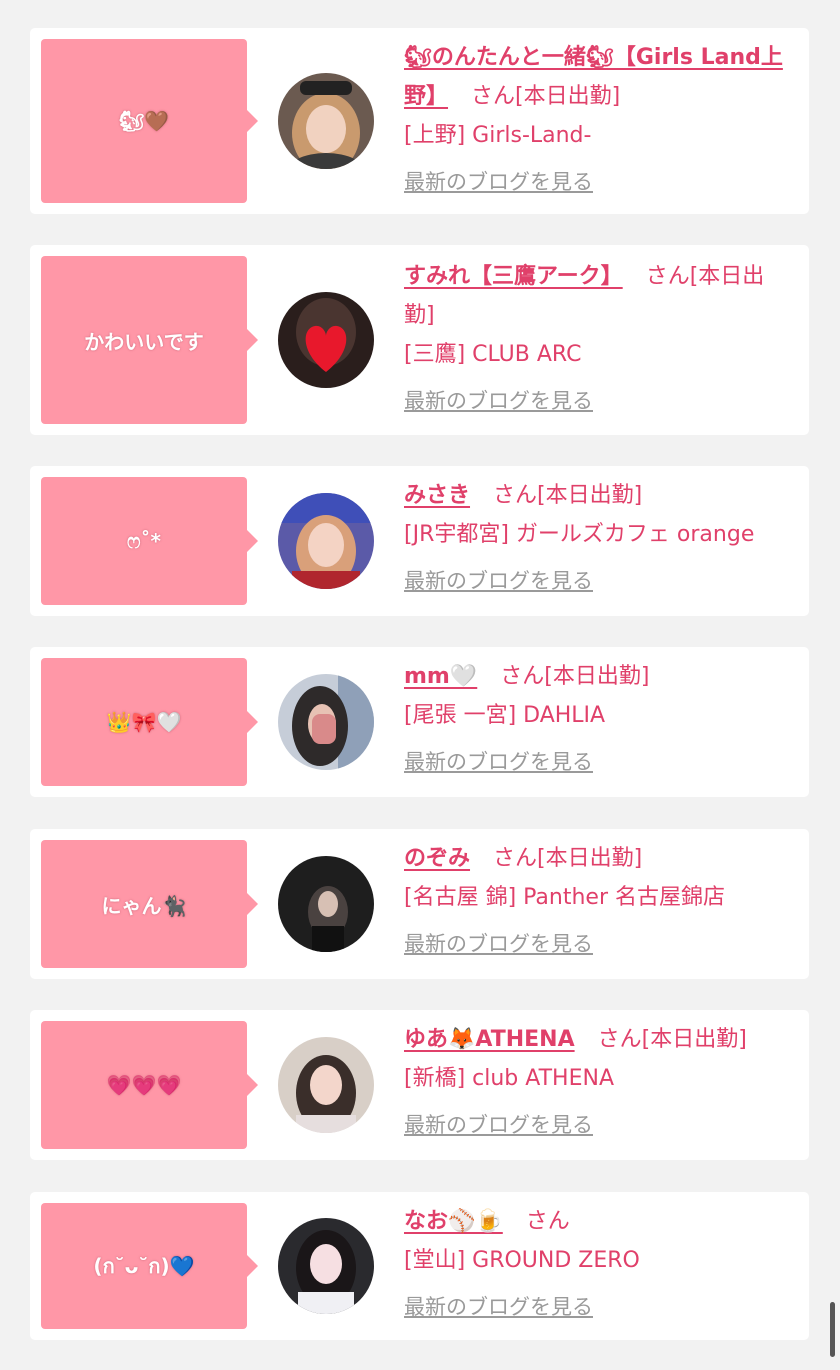 The width and height of the screenshot is (840, 1370). I want to click on comment-text: (ก˘ᴗ˘ก)💙, so click(144, 1266).